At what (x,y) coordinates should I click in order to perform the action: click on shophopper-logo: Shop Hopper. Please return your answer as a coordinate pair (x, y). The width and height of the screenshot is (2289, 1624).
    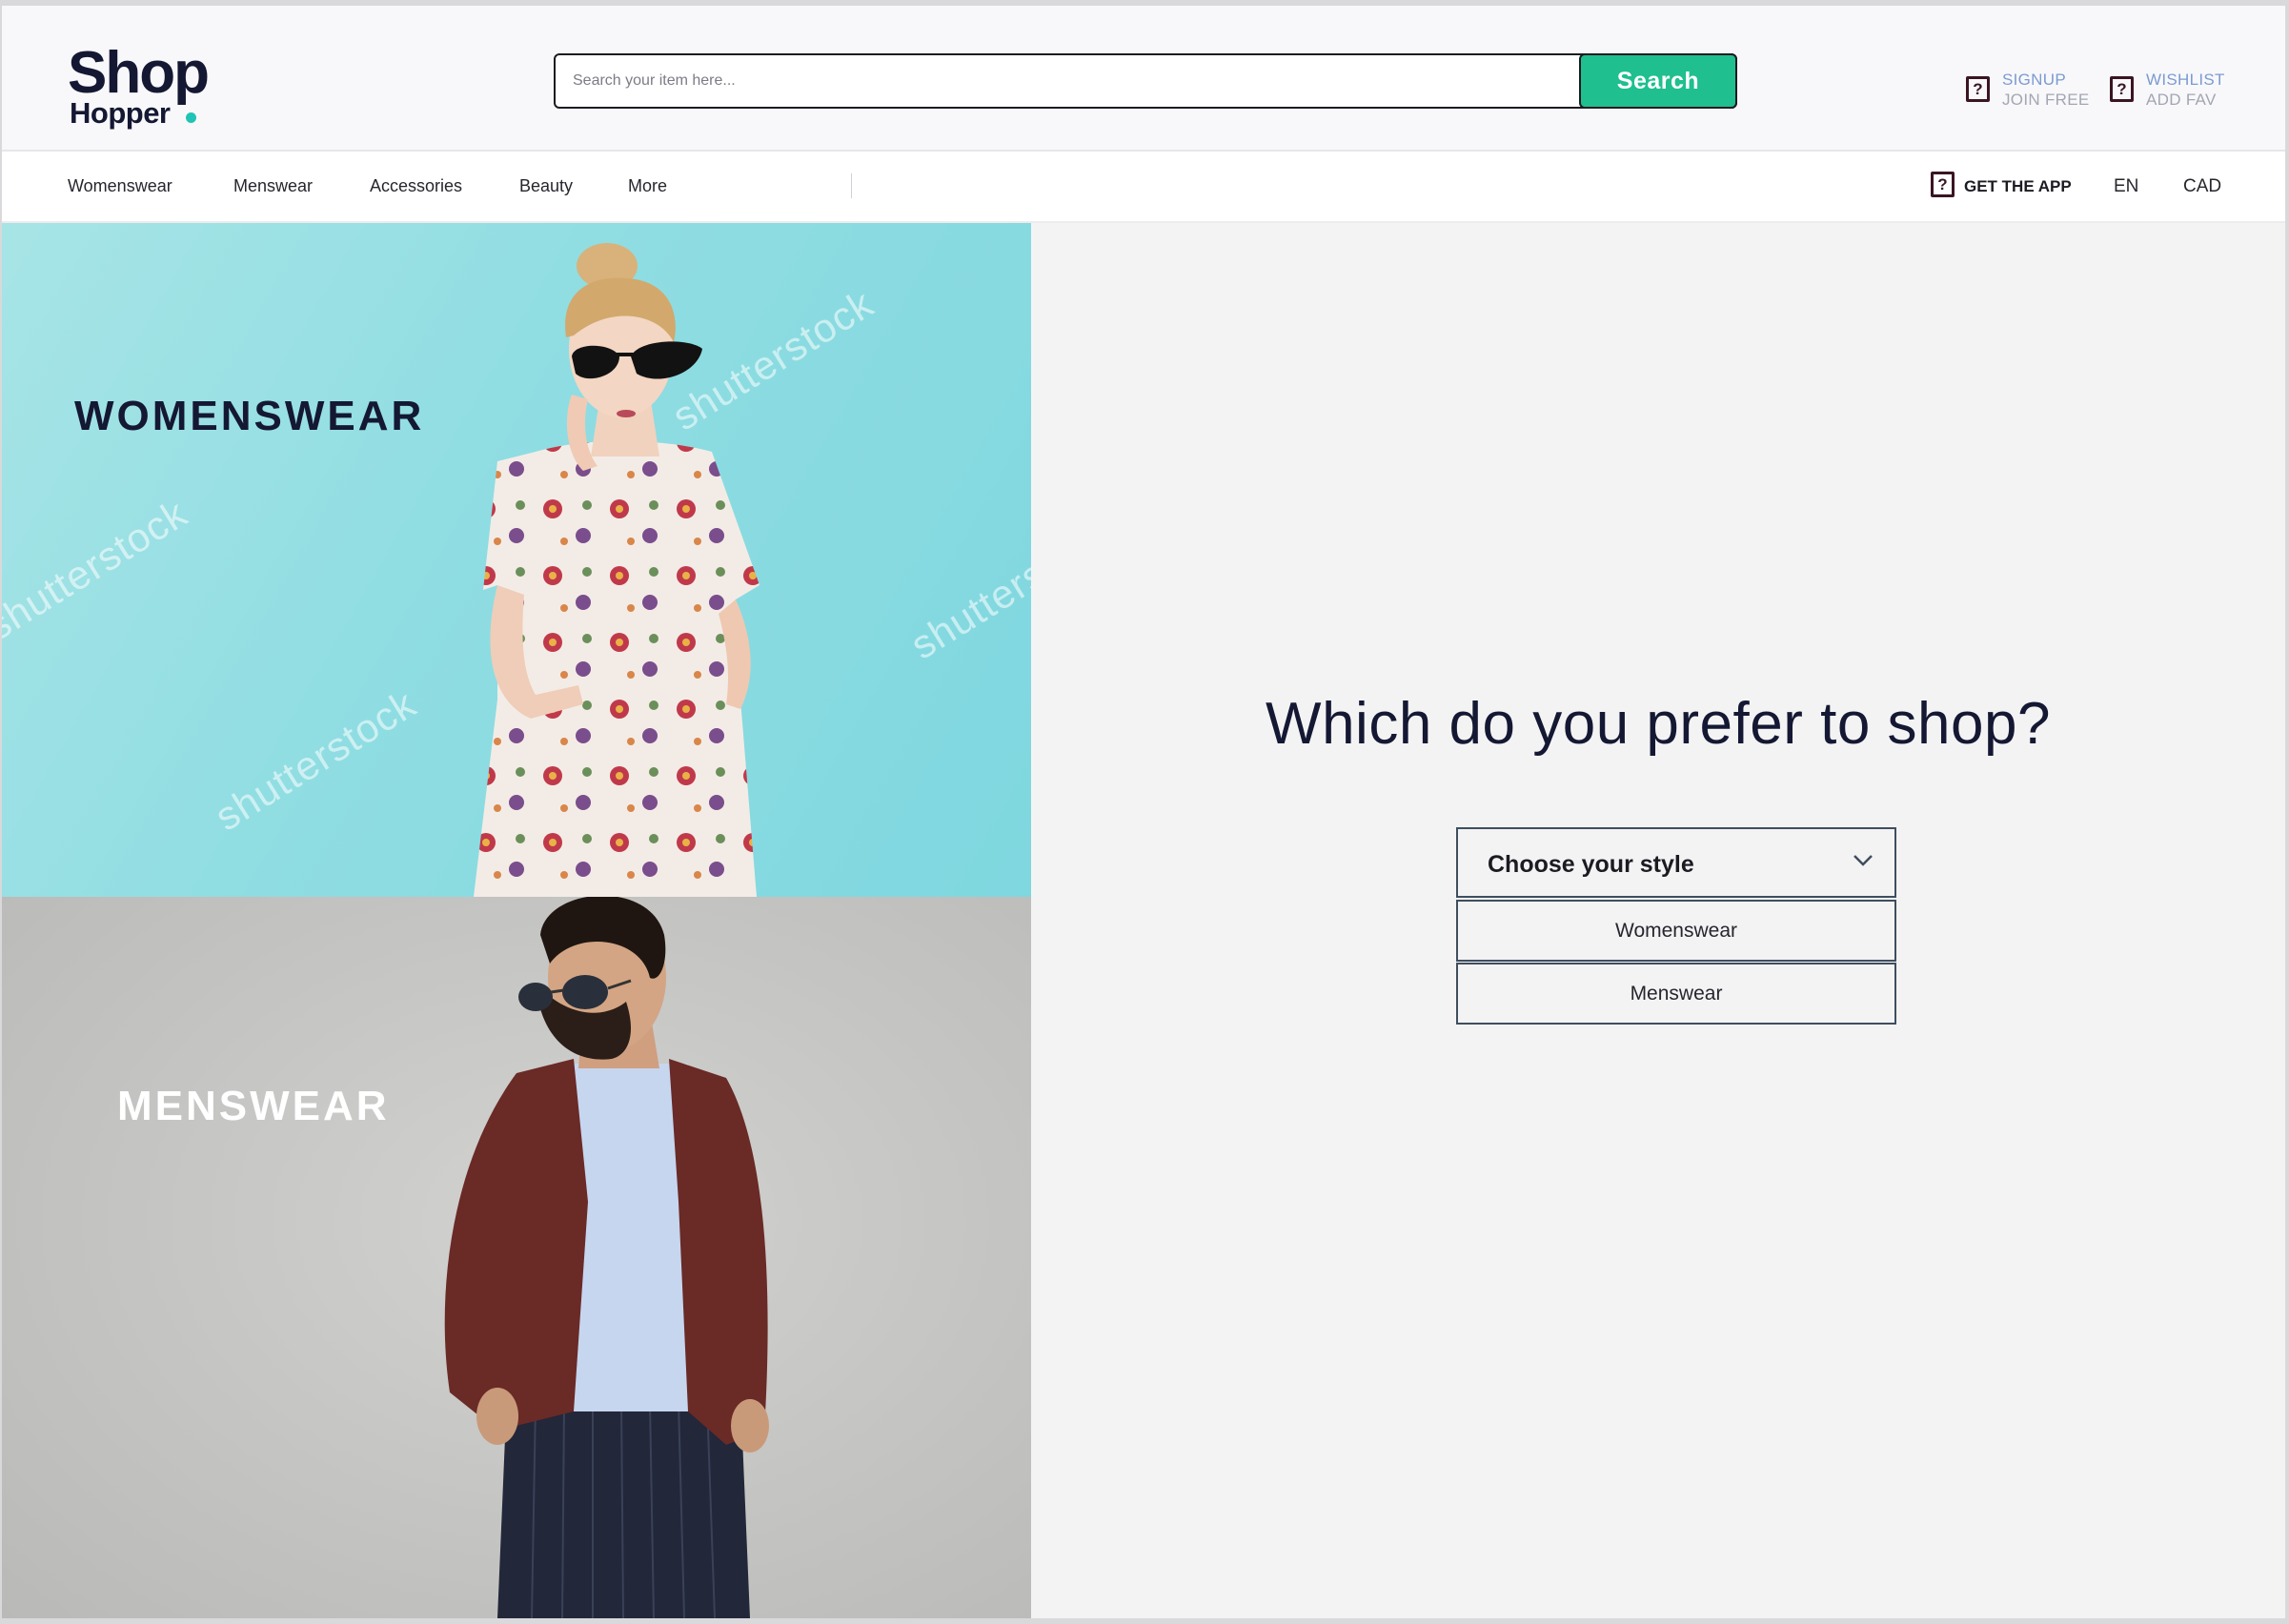
    Looking at the image, I should click on (153, 87).